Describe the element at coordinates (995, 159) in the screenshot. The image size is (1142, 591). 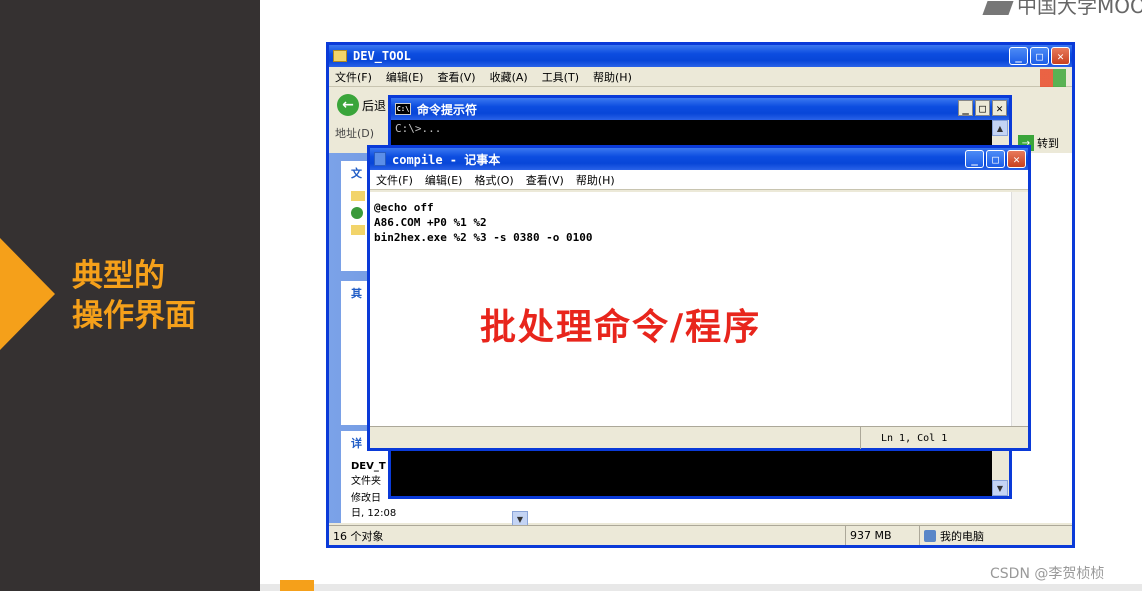
I see `notepad-maximize-button: □` at that location.